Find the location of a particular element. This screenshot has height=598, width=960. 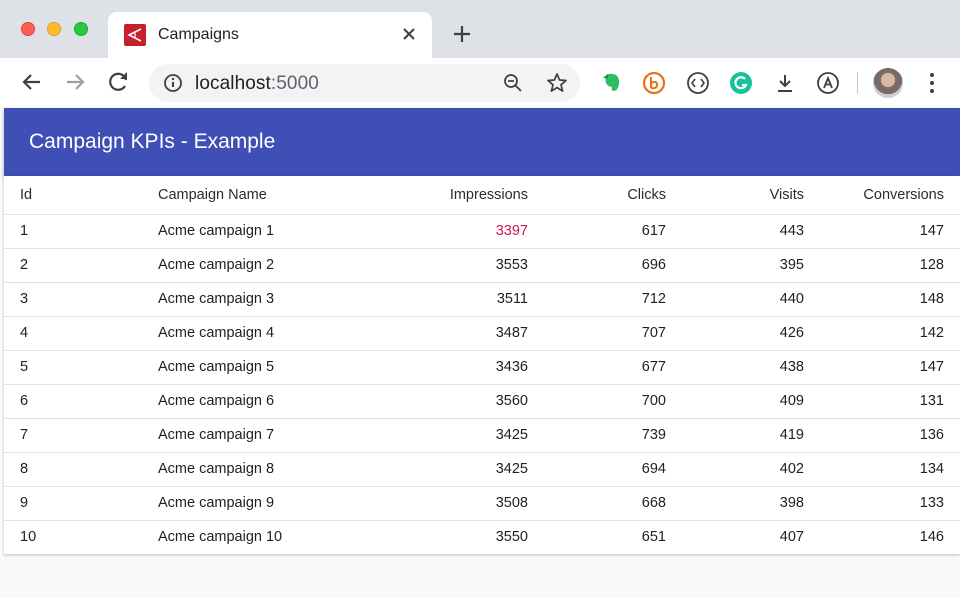

tab-title: Campaigns is located at coordinates (198, 34).